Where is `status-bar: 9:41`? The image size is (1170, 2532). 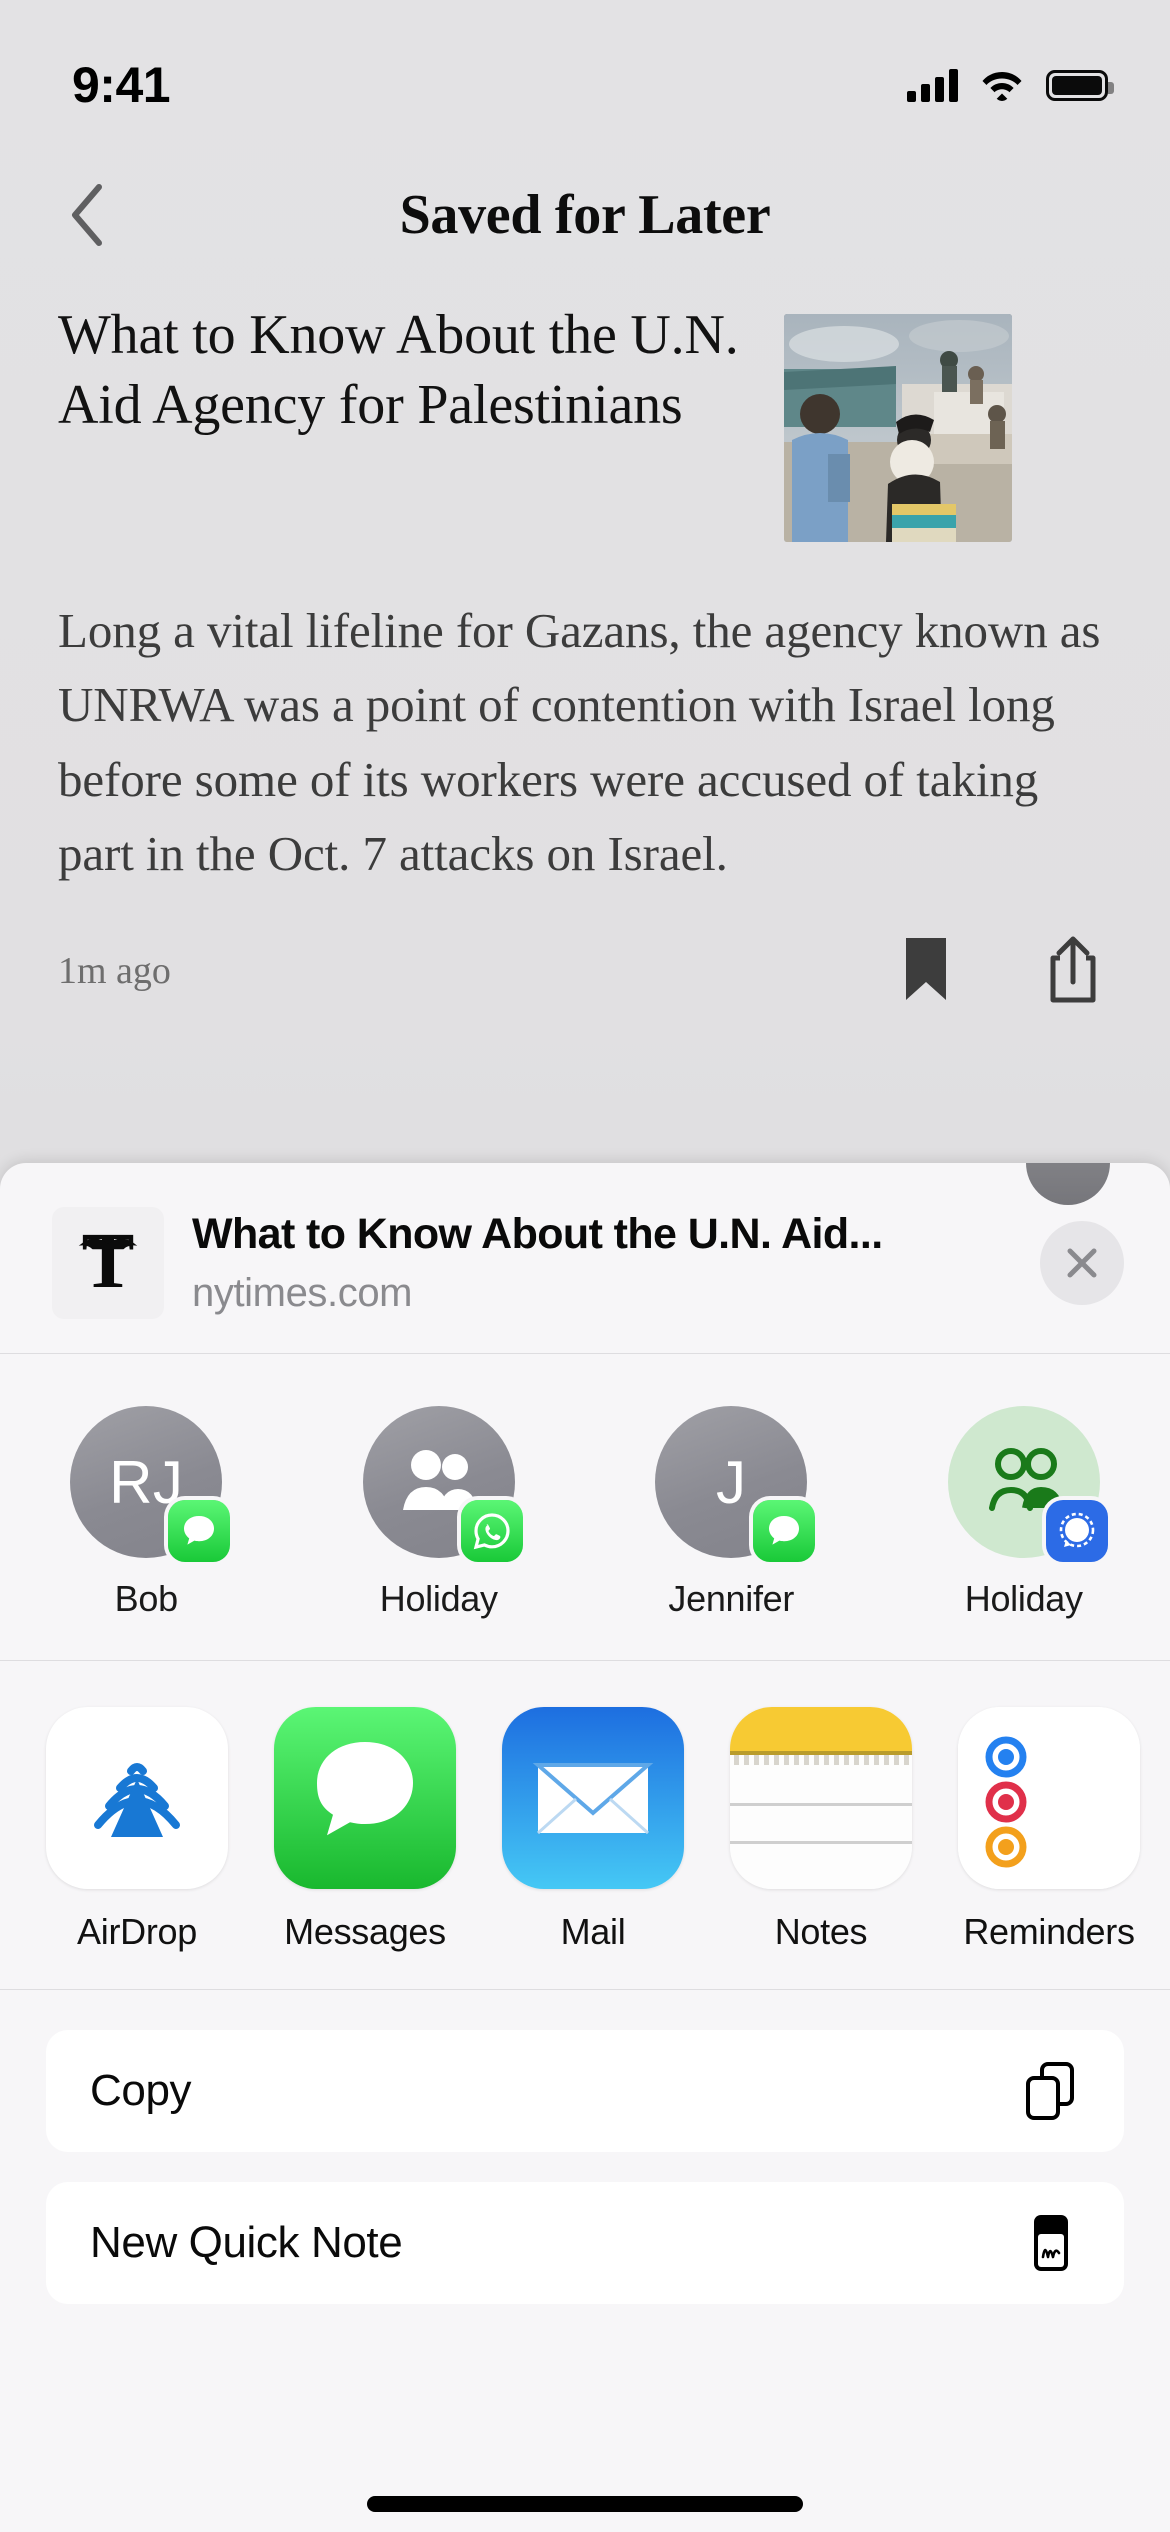 status-bar: 9:41 is located at coordinates (585, 65).